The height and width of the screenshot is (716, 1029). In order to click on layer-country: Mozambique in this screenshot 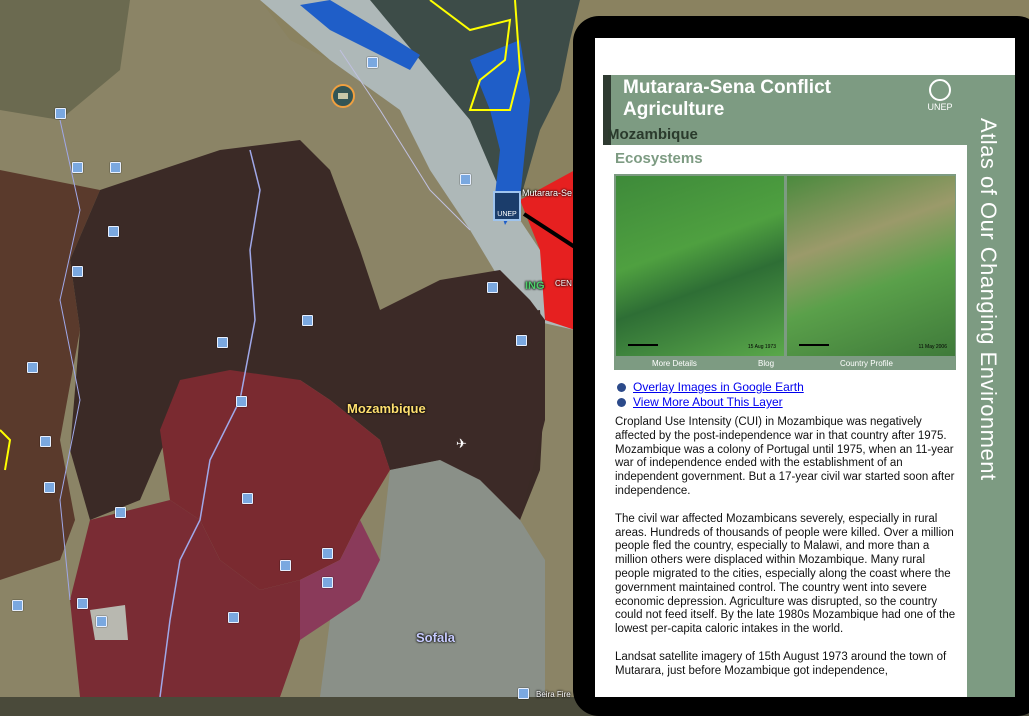, I will do `click(652, 134)`.